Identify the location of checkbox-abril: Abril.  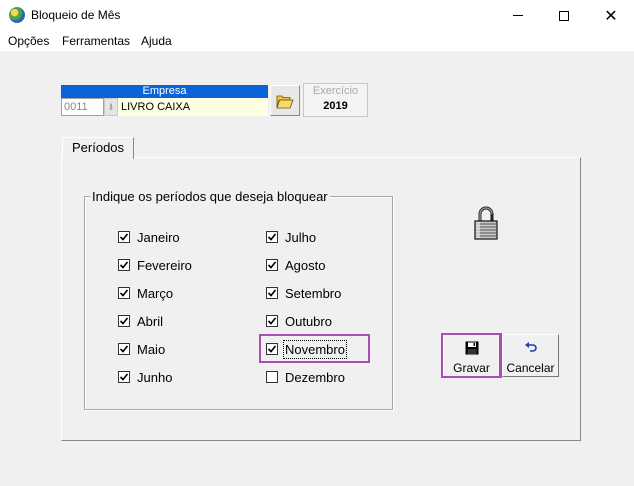
(140, 321).